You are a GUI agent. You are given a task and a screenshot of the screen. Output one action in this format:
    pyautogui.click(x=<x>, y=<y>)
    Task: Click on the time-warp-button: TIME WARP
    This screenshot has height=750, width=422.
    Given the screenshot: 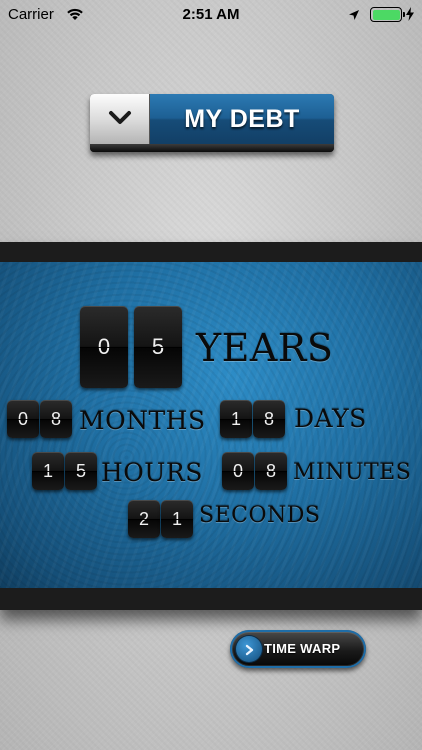 What is the action you would take?
    pyautogui.click(x=298, y=649)
    